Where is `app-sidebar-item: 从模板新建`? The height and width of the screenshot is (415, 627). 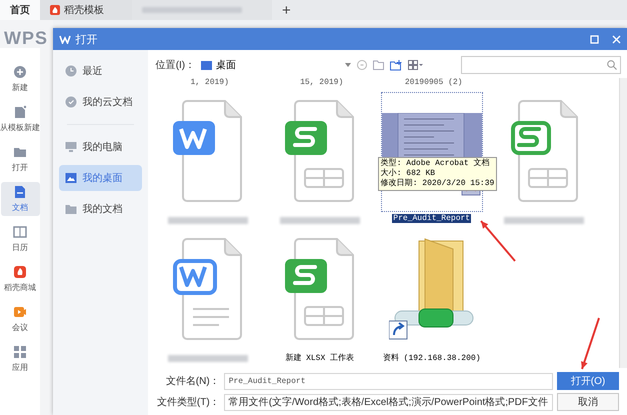 app-sidebar-item: 从模板新建 is located at coordinates (20, 119).